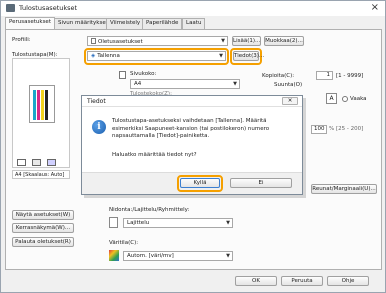 This screenshot has height=293, width=386. I want to click on tab-page-setup: Sivun määritykset, so click(83, 23).